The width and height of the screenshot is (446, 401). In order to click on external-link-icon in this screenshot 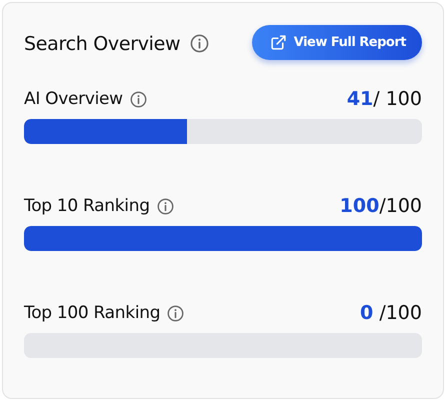, I will do `click(278, 42)`.